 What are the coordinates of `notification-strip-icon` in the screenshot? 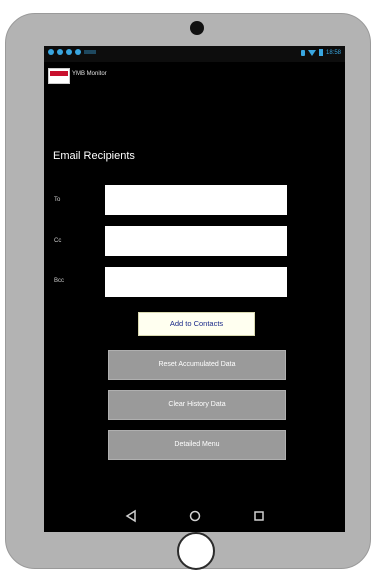 It's located at (90, 52).